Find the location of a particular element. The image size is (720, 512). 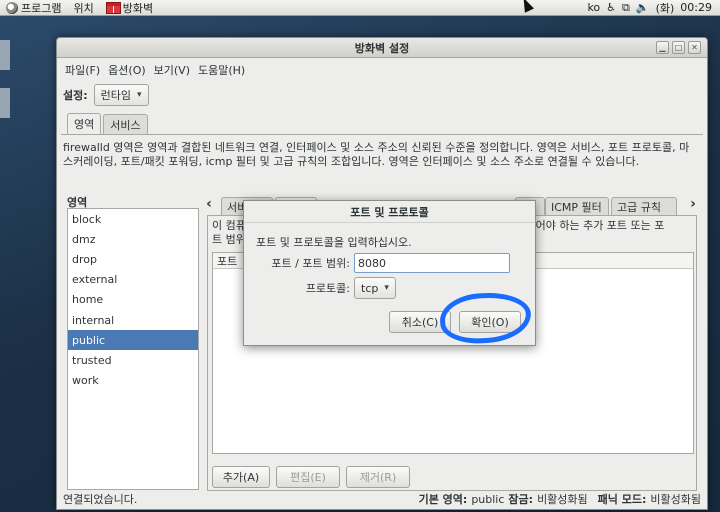

list-item-selected: public is located at coordinates (133, 340).